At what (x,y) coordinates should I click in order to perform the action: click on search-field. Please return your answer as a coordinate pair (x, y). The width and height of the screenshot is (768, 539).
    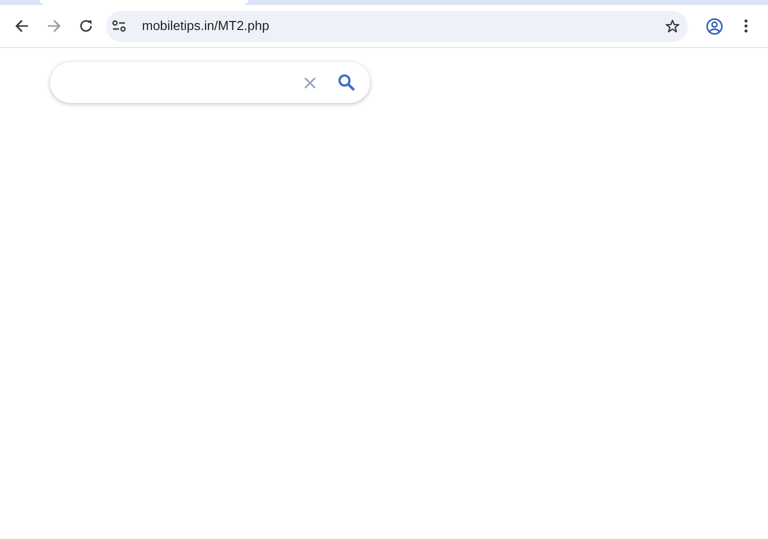
    Looking at the image, I should click on (210, 82).